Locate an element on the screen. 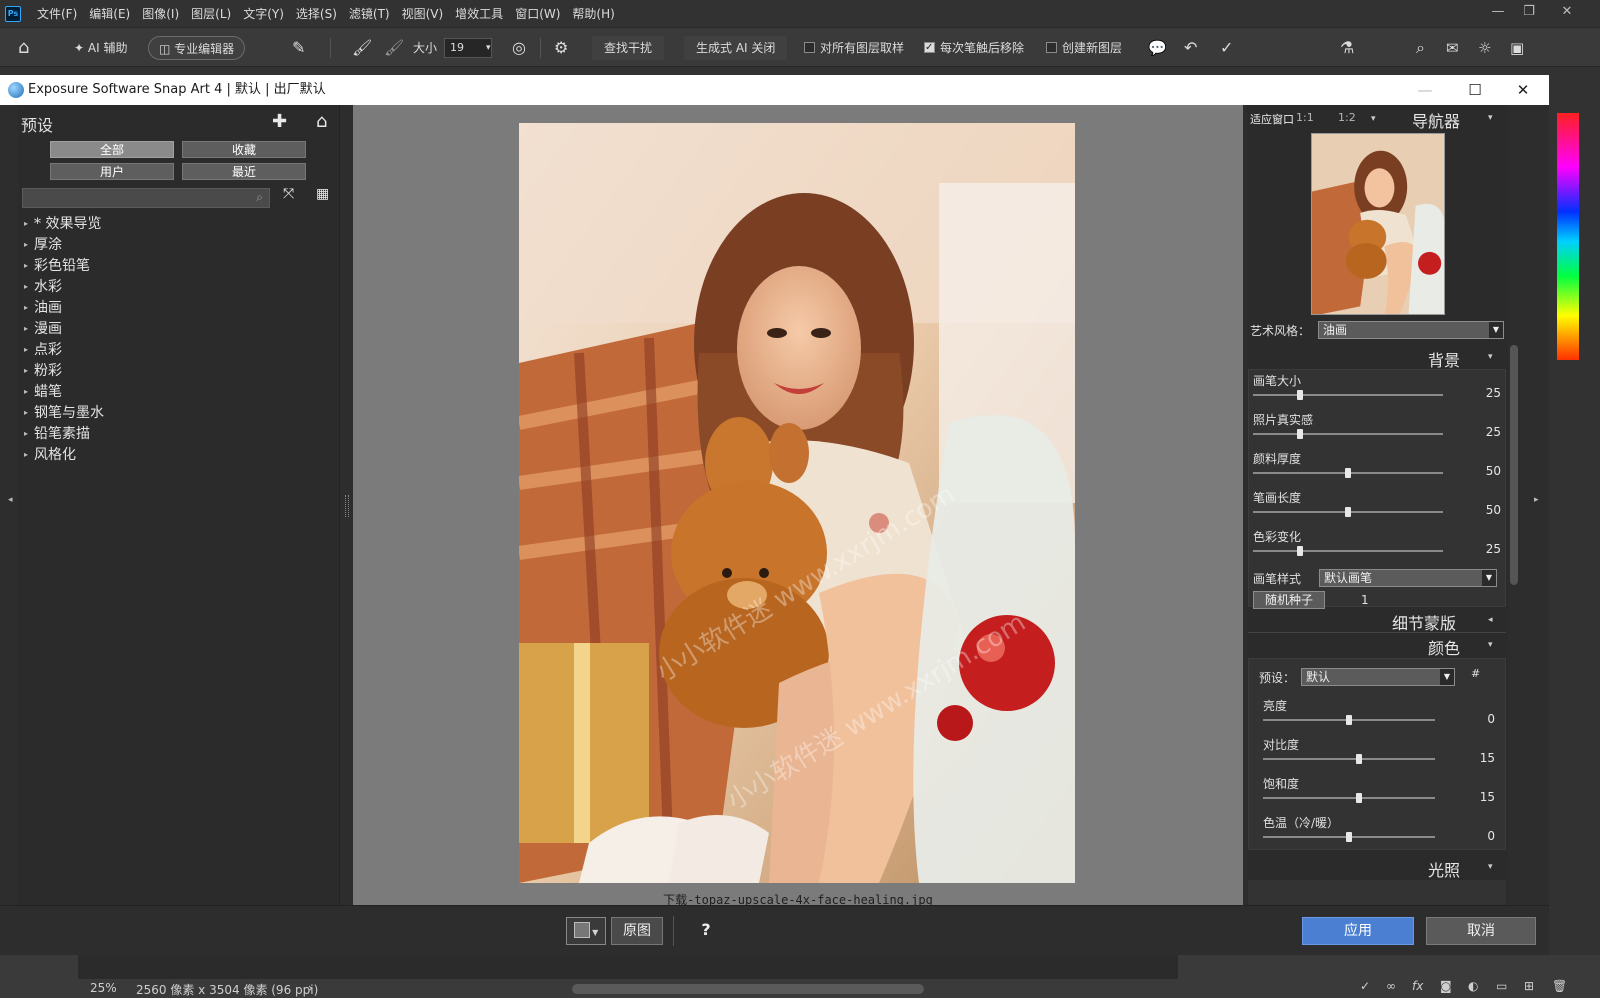  view-mode-button: ▼ is located at coordinates (586, 931).